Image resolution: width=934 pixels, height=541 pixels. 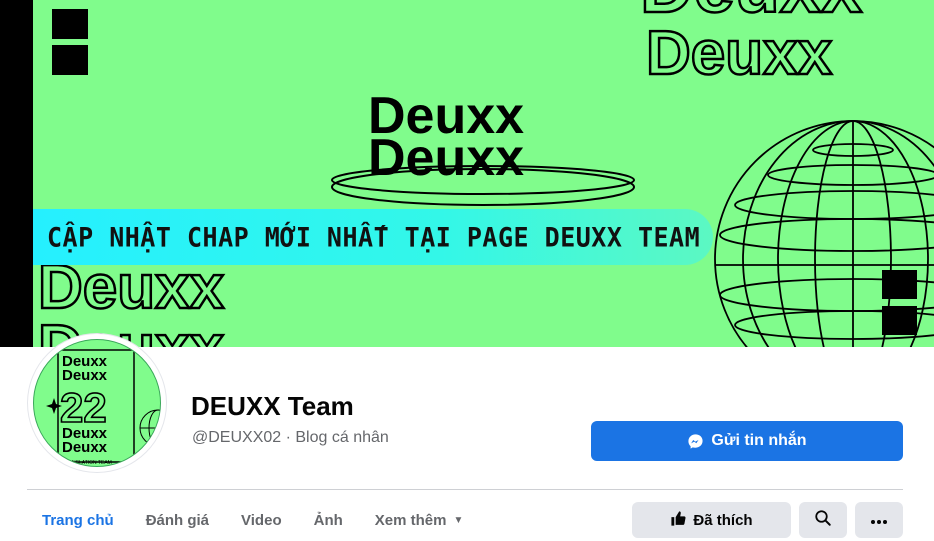 I want to click on page-handle: @DEUXX02 · Blog cá nhân, so click(x=290, y=437).